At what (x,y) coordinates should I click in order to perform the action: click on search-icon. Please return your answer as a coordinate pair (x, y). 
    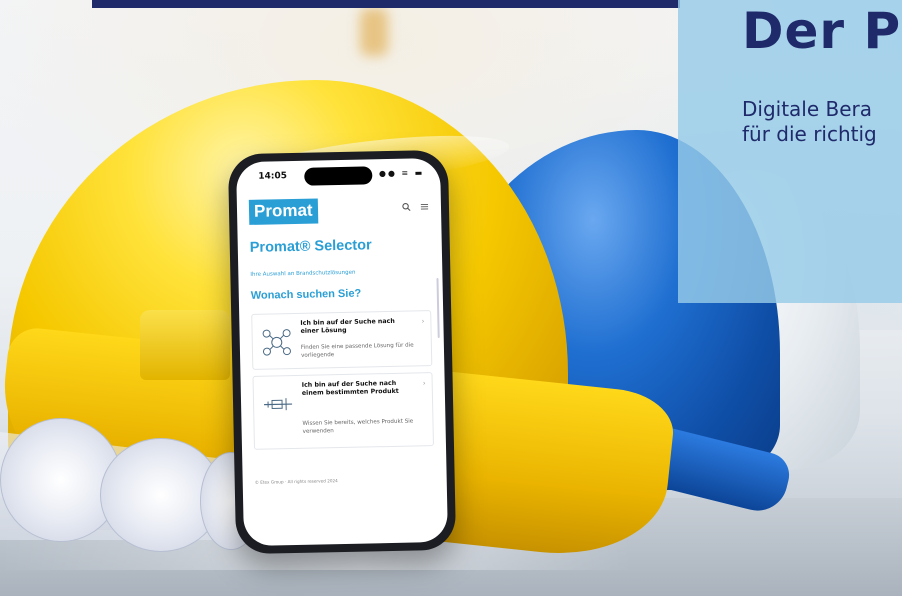
    Looking at the image, I should click on (406, 208).